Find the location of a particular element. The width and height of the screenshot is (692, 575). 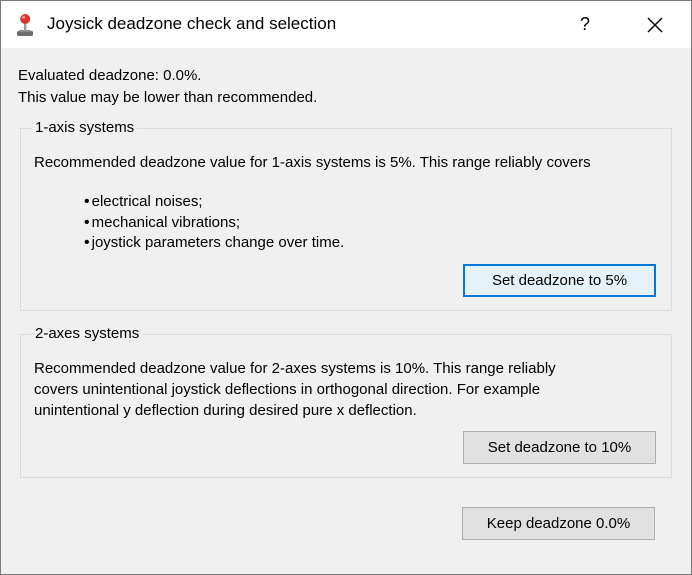

close-icon is located at coordinates (655, 24).